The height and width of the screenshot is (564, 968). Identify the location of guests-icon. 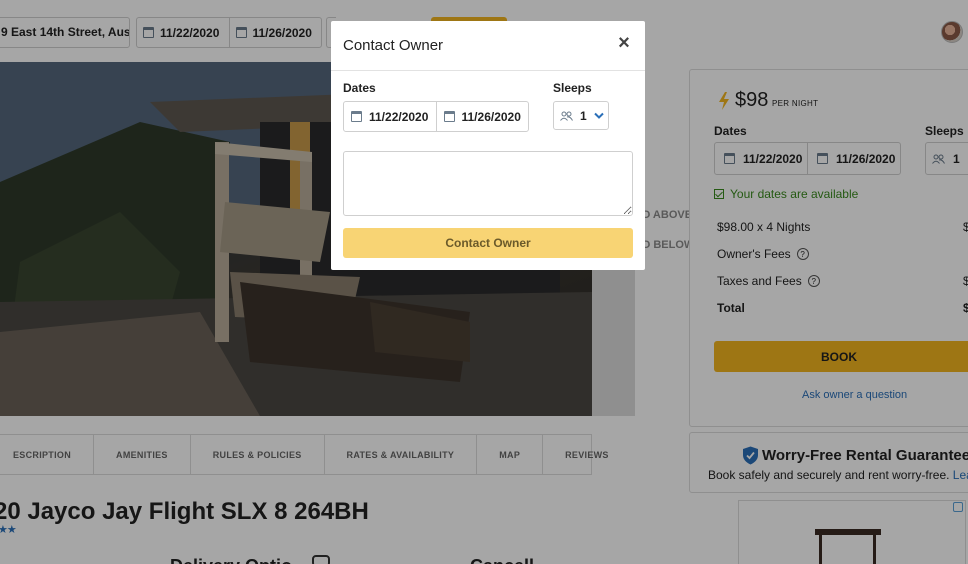
(566, 116).